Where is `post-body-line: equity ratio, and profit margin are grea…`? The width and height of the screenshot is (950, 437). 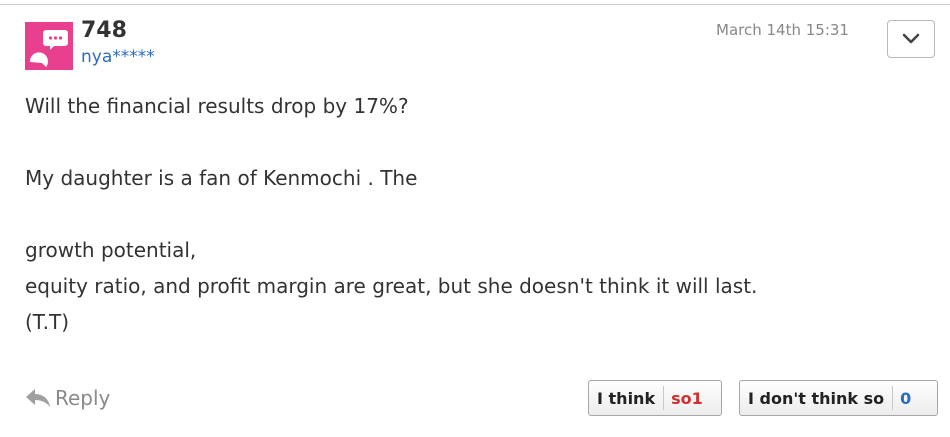 post-body-line: equity ratio, and profit margin are grea… is located at coordinates (391, 286).